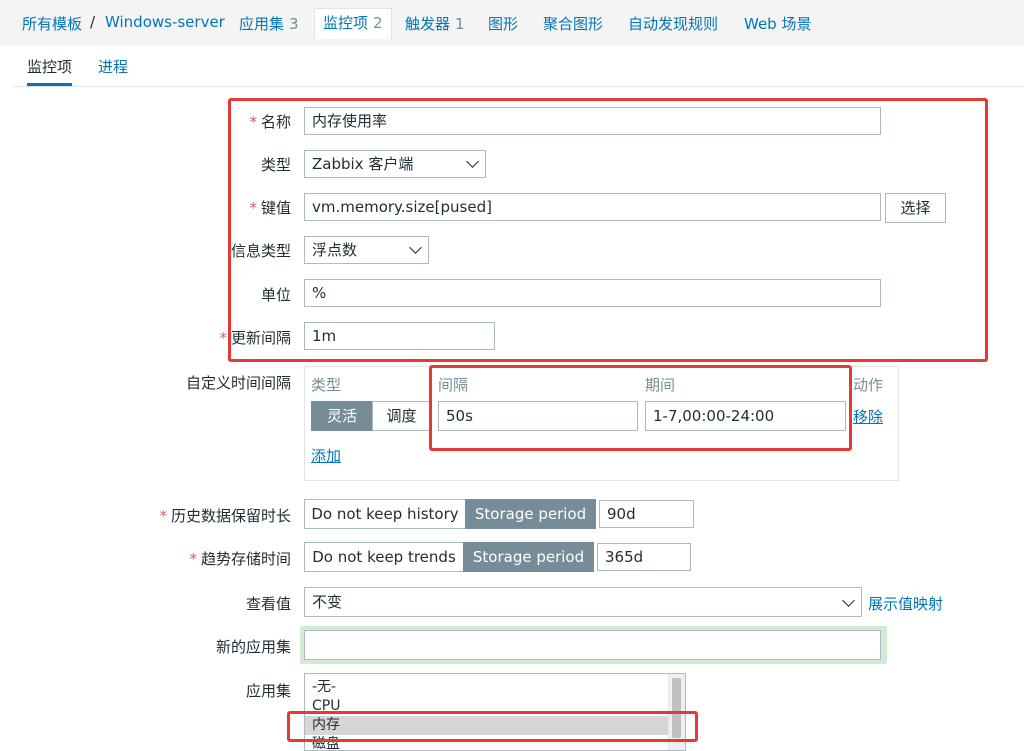  Describe the element at coordinates (342, 416) in the screenshot. I see `flexible-toggle: 灵活` at that location.